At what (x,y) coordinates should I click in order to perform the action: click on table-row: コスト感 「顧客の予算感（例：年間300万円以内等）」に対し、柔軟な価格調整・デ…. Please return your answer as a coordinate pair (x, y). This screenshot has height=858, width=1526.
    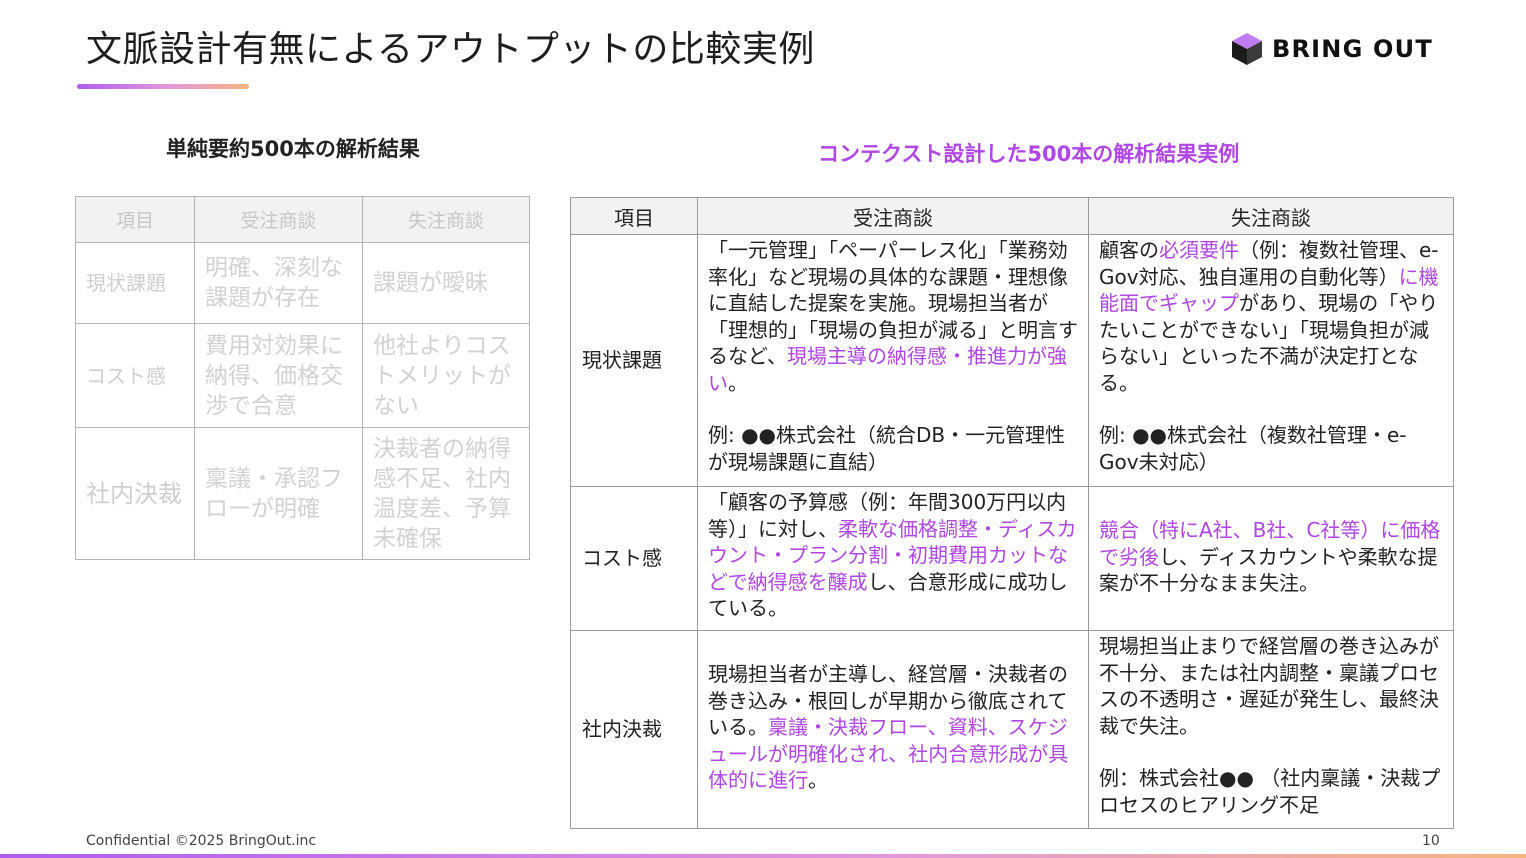
    Looking at the image, I should click on (1012, 558).